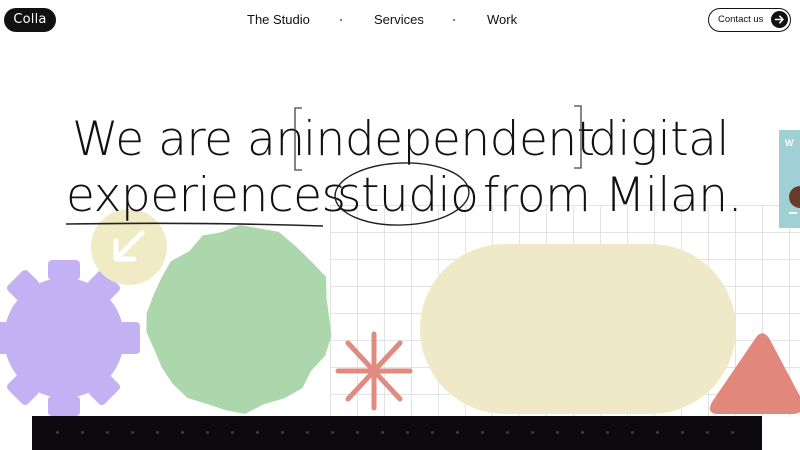 Image resolution: width=800 pixels, height=450 pixels. What do you see at coordinates (278, 19) in the screenshot?
I see `nav-item-the-studio: The Studio` at bounding box center [278, 19].